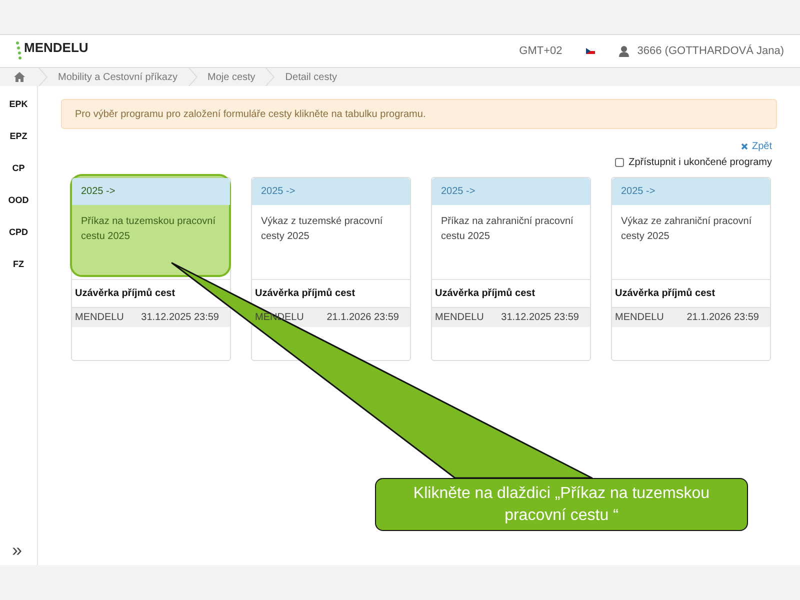 This screenshot has width=800, height=600. What do you see at coordinates (322, 229) in the screenshot?
I see `tile-title: Výkaz z tuzemské pracovní cesty 2025` at bounding box center [322, 229].